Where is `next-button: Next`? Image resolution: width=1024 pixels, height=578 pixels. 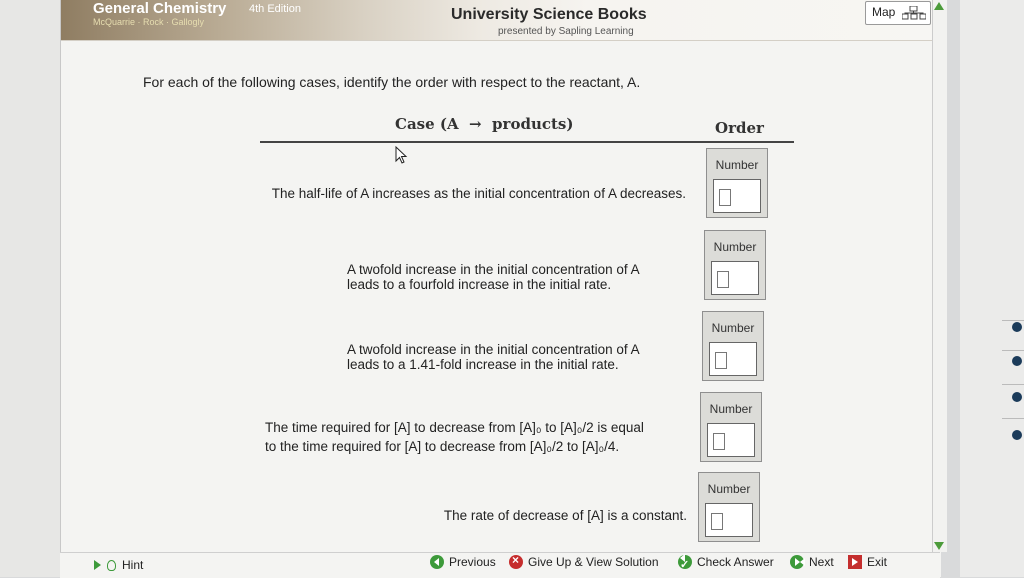
next-button: Next is located at coordinates (812, 562).